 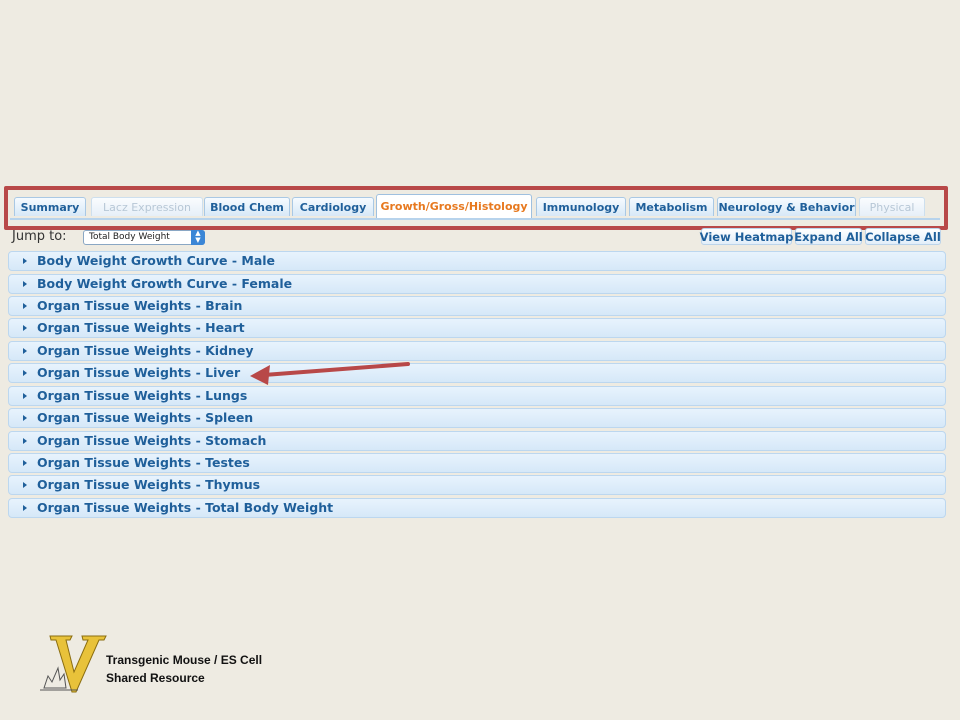 I want to click on section-title: Organ Tissue Weights - Spleen, so click(x=145, y=417).